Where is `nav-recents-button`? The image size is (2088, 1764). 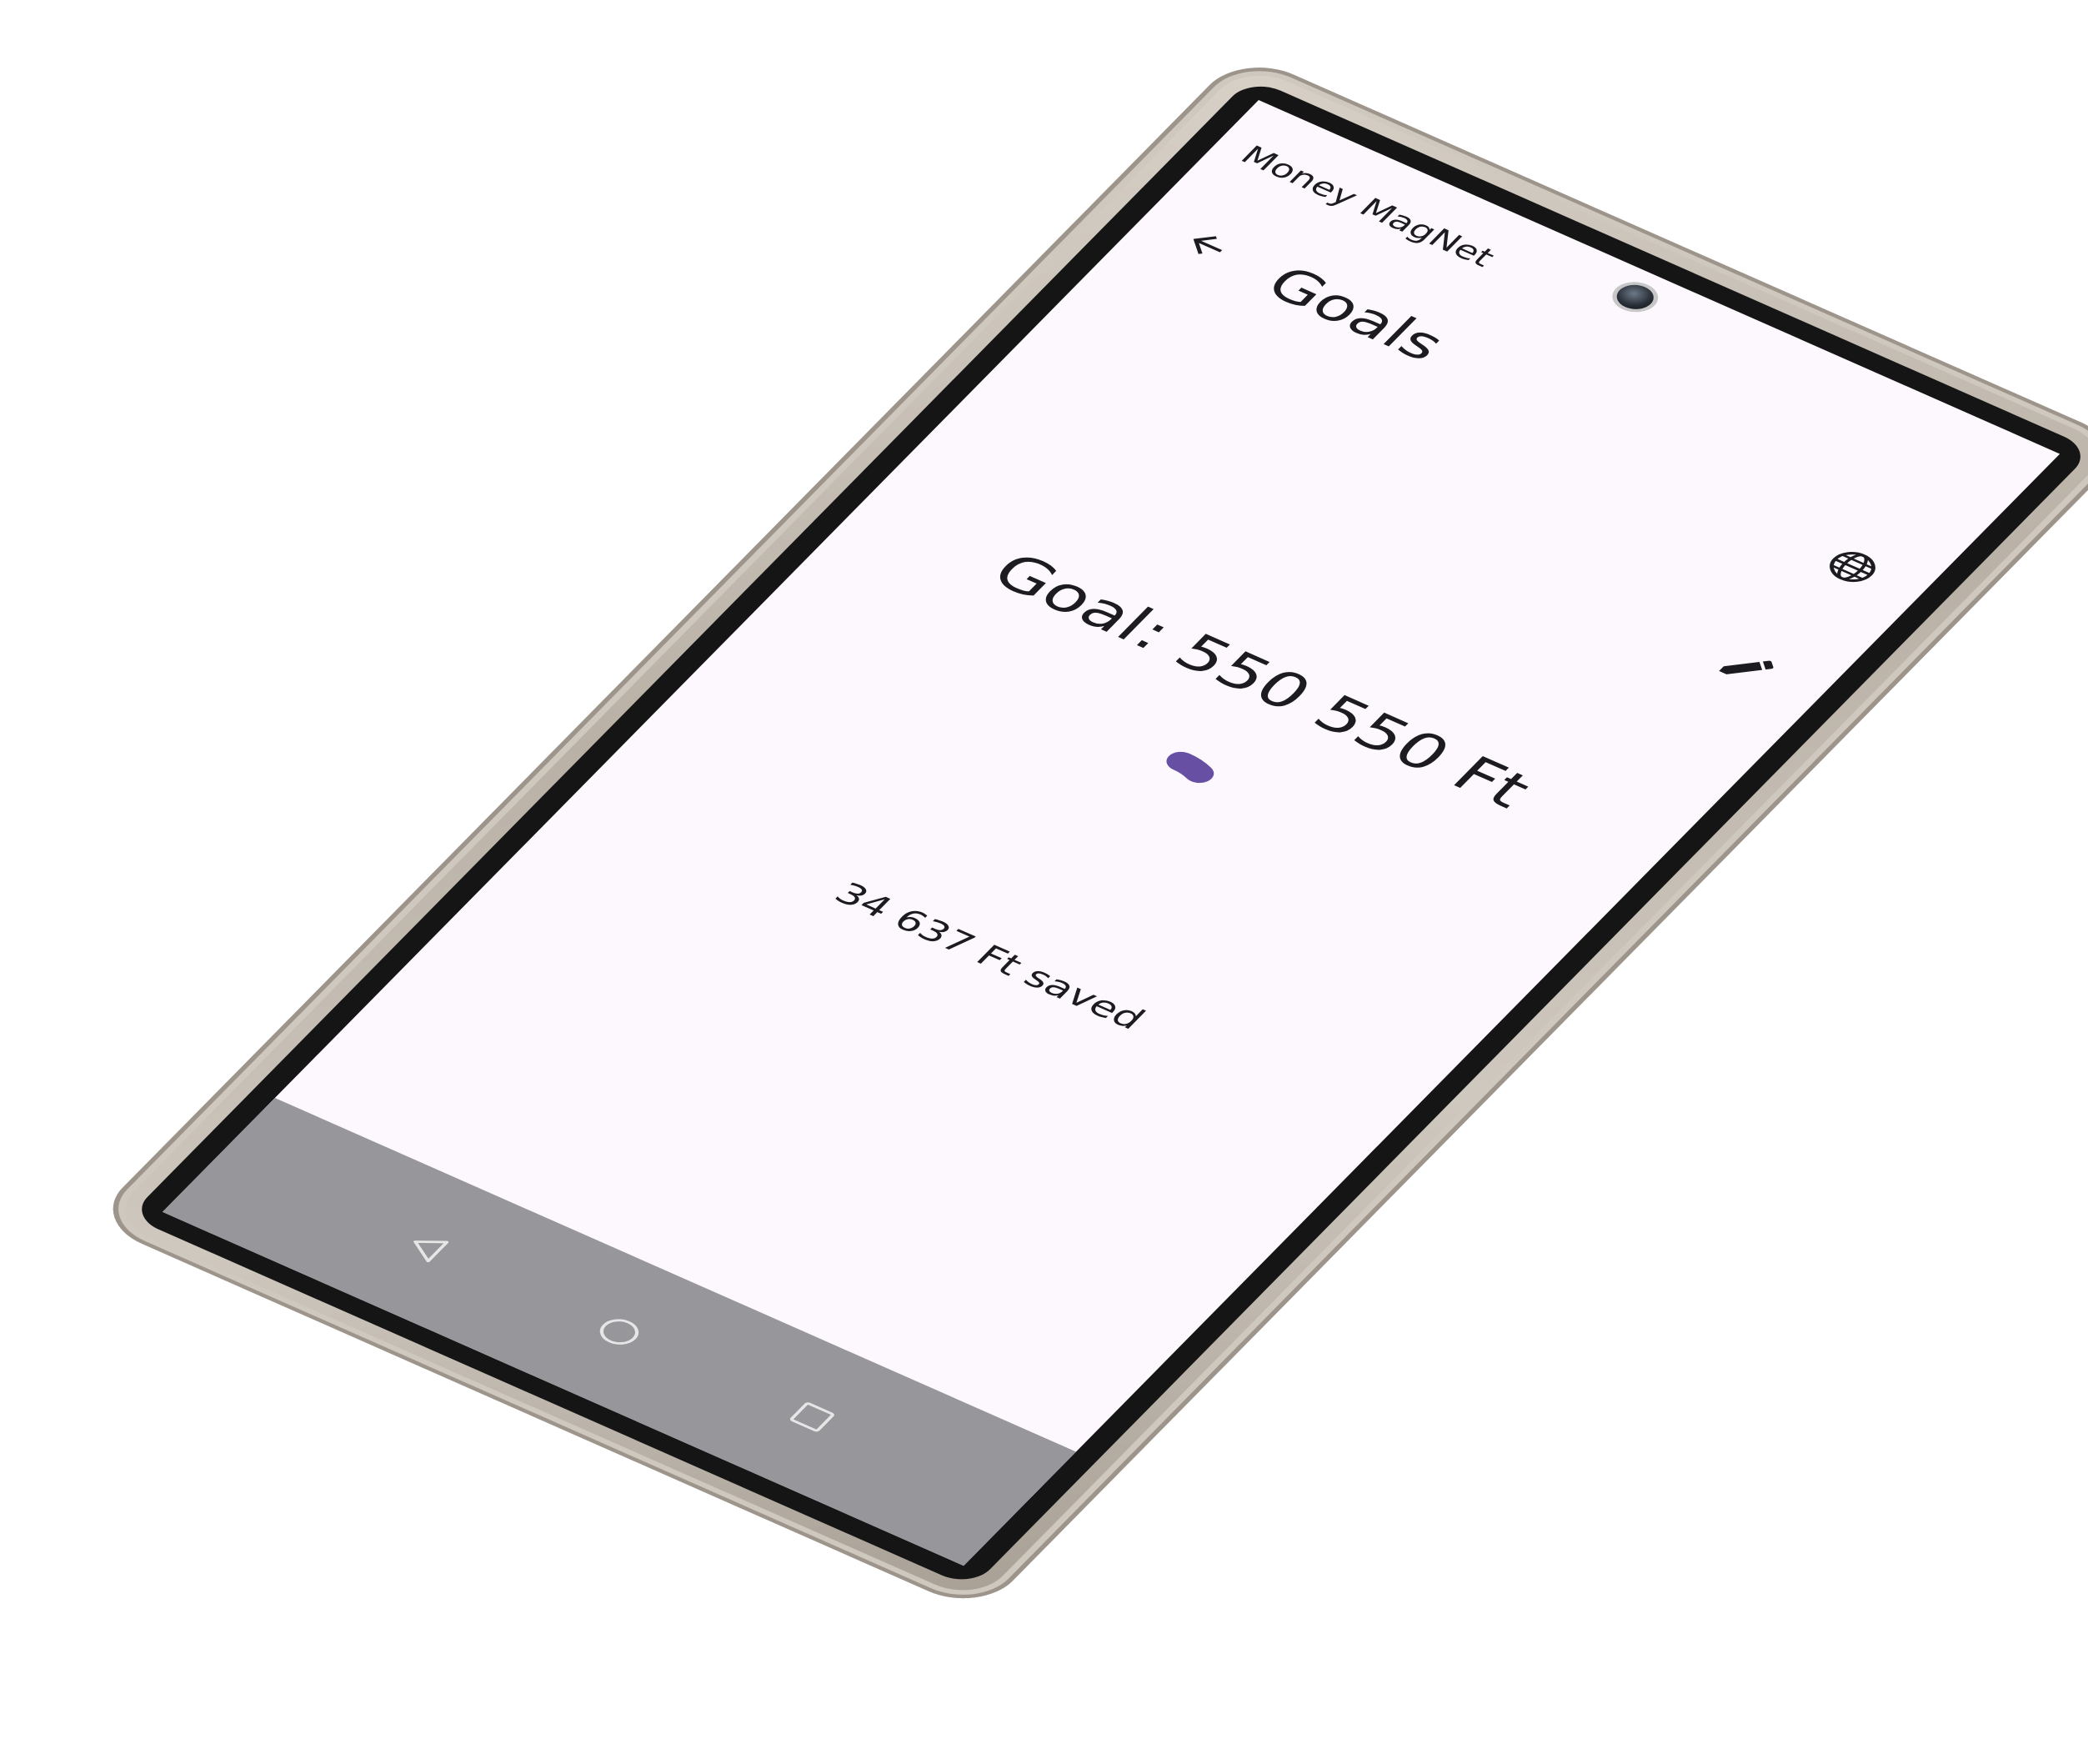
nav-recents-button is located at coordinates (812, 1417).